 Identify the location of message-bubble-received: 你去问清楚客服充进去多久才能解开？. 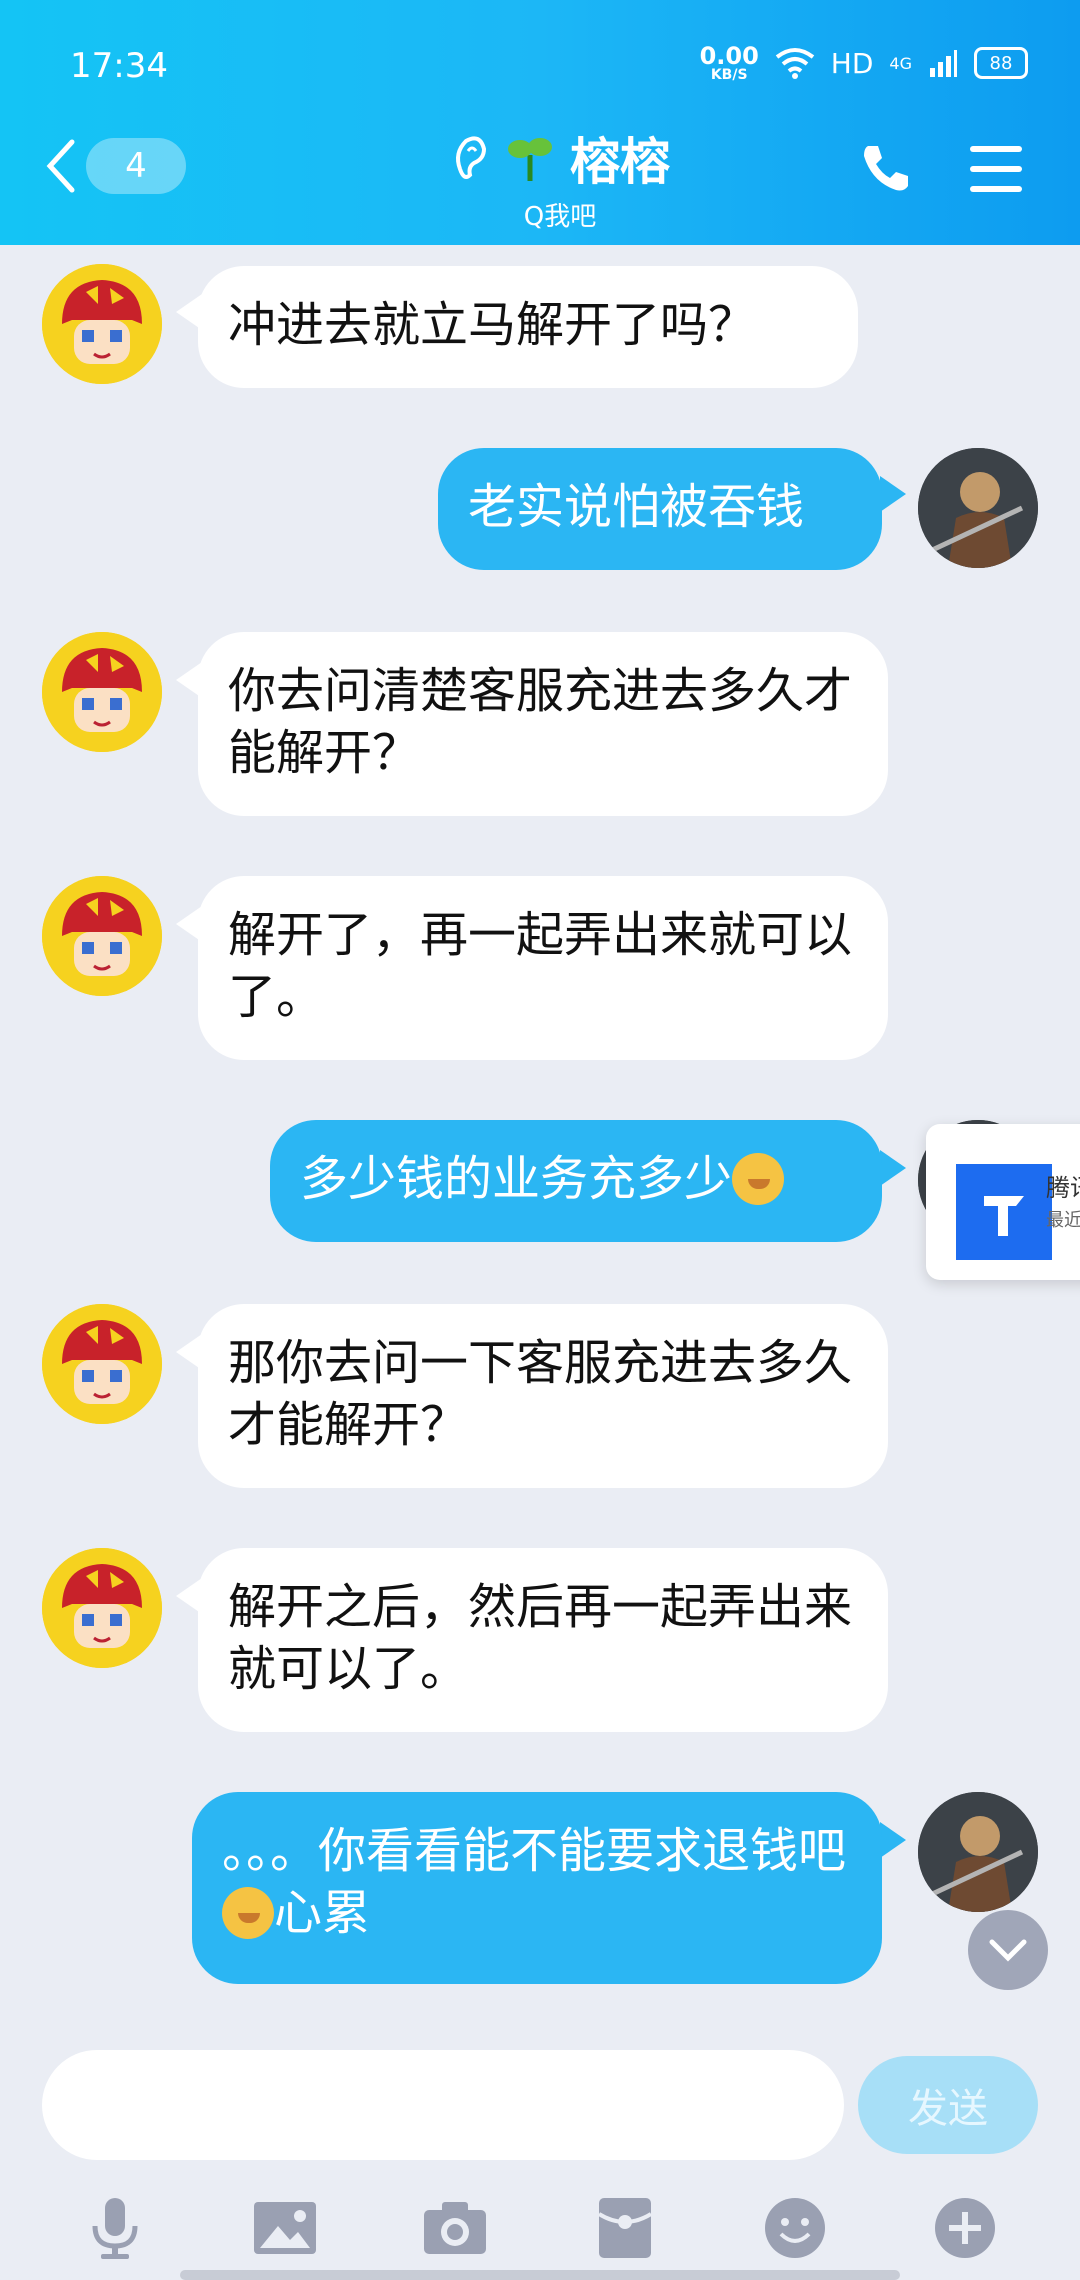
(543, 724).